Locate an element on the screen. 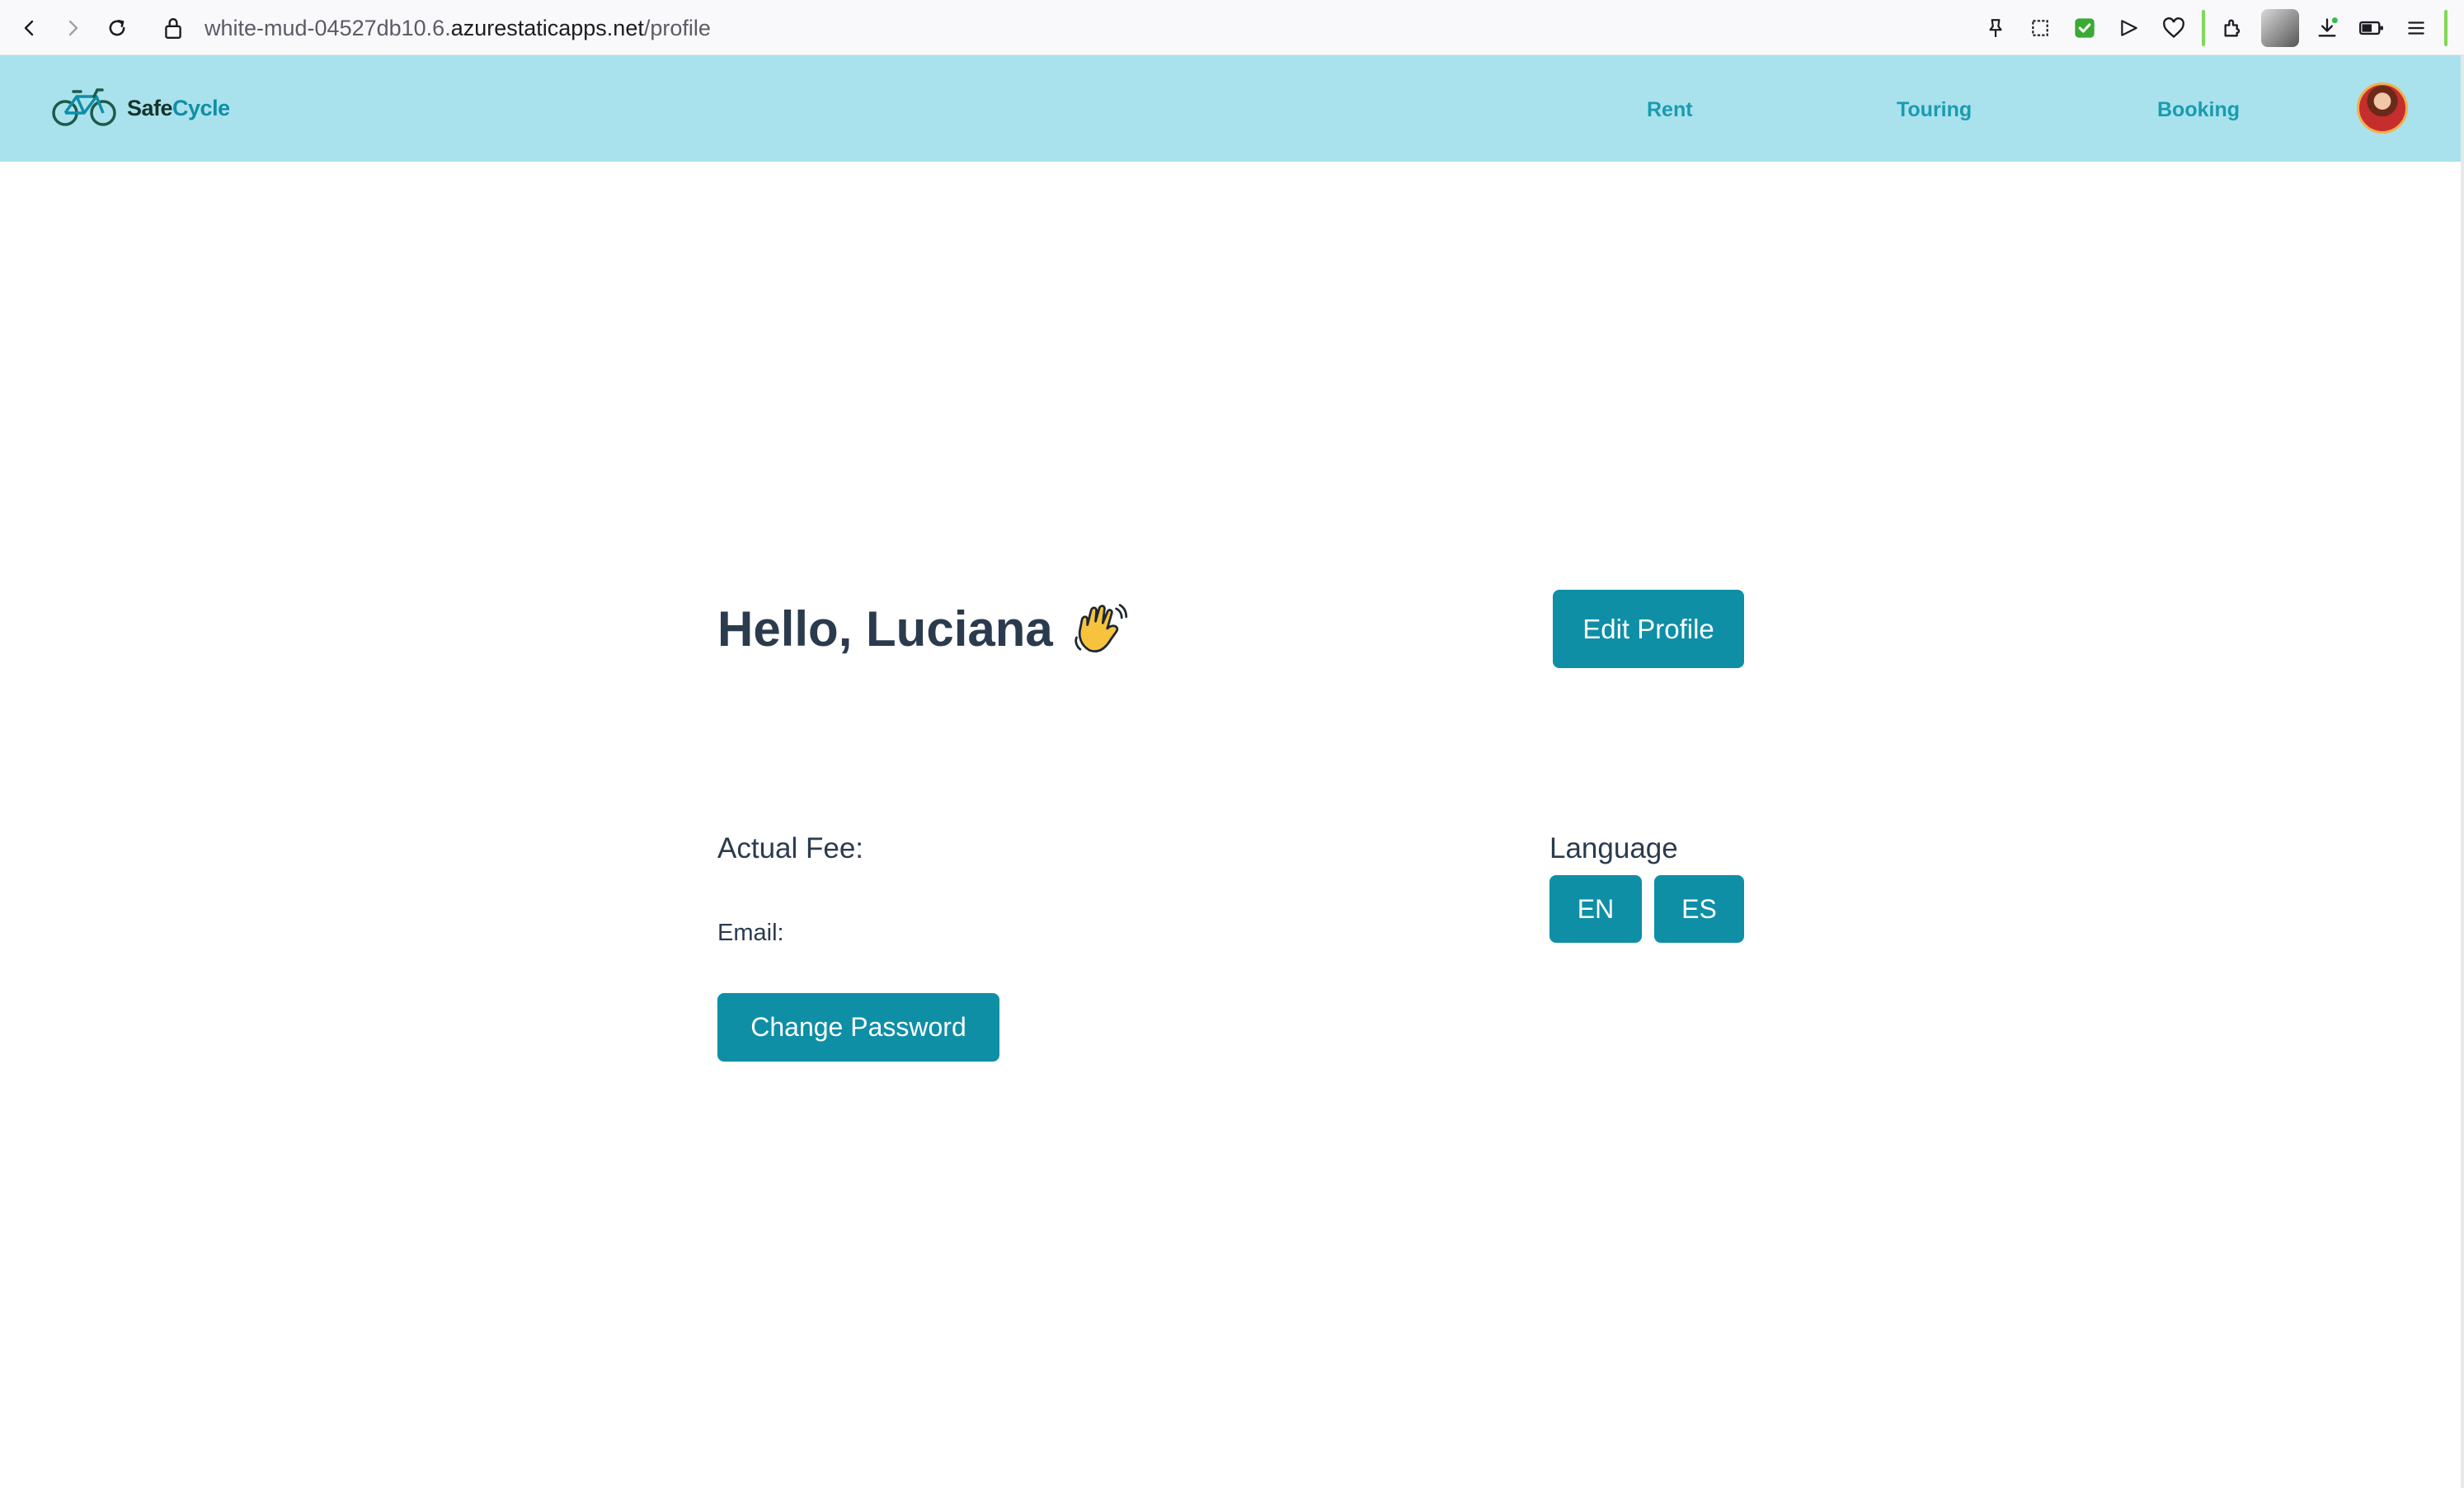  url-prefix: white-mud-04527db10.6. is located at coordinates (328, 28).